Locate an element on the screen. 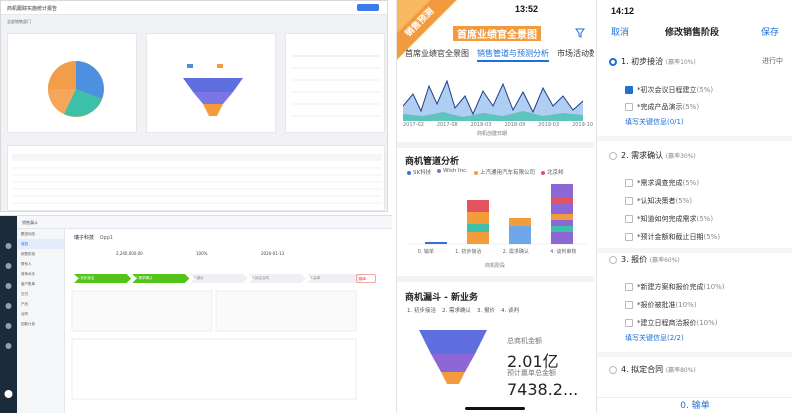  task-item: *知道如何完成需求(5%) is located at coordinates (705, 220).